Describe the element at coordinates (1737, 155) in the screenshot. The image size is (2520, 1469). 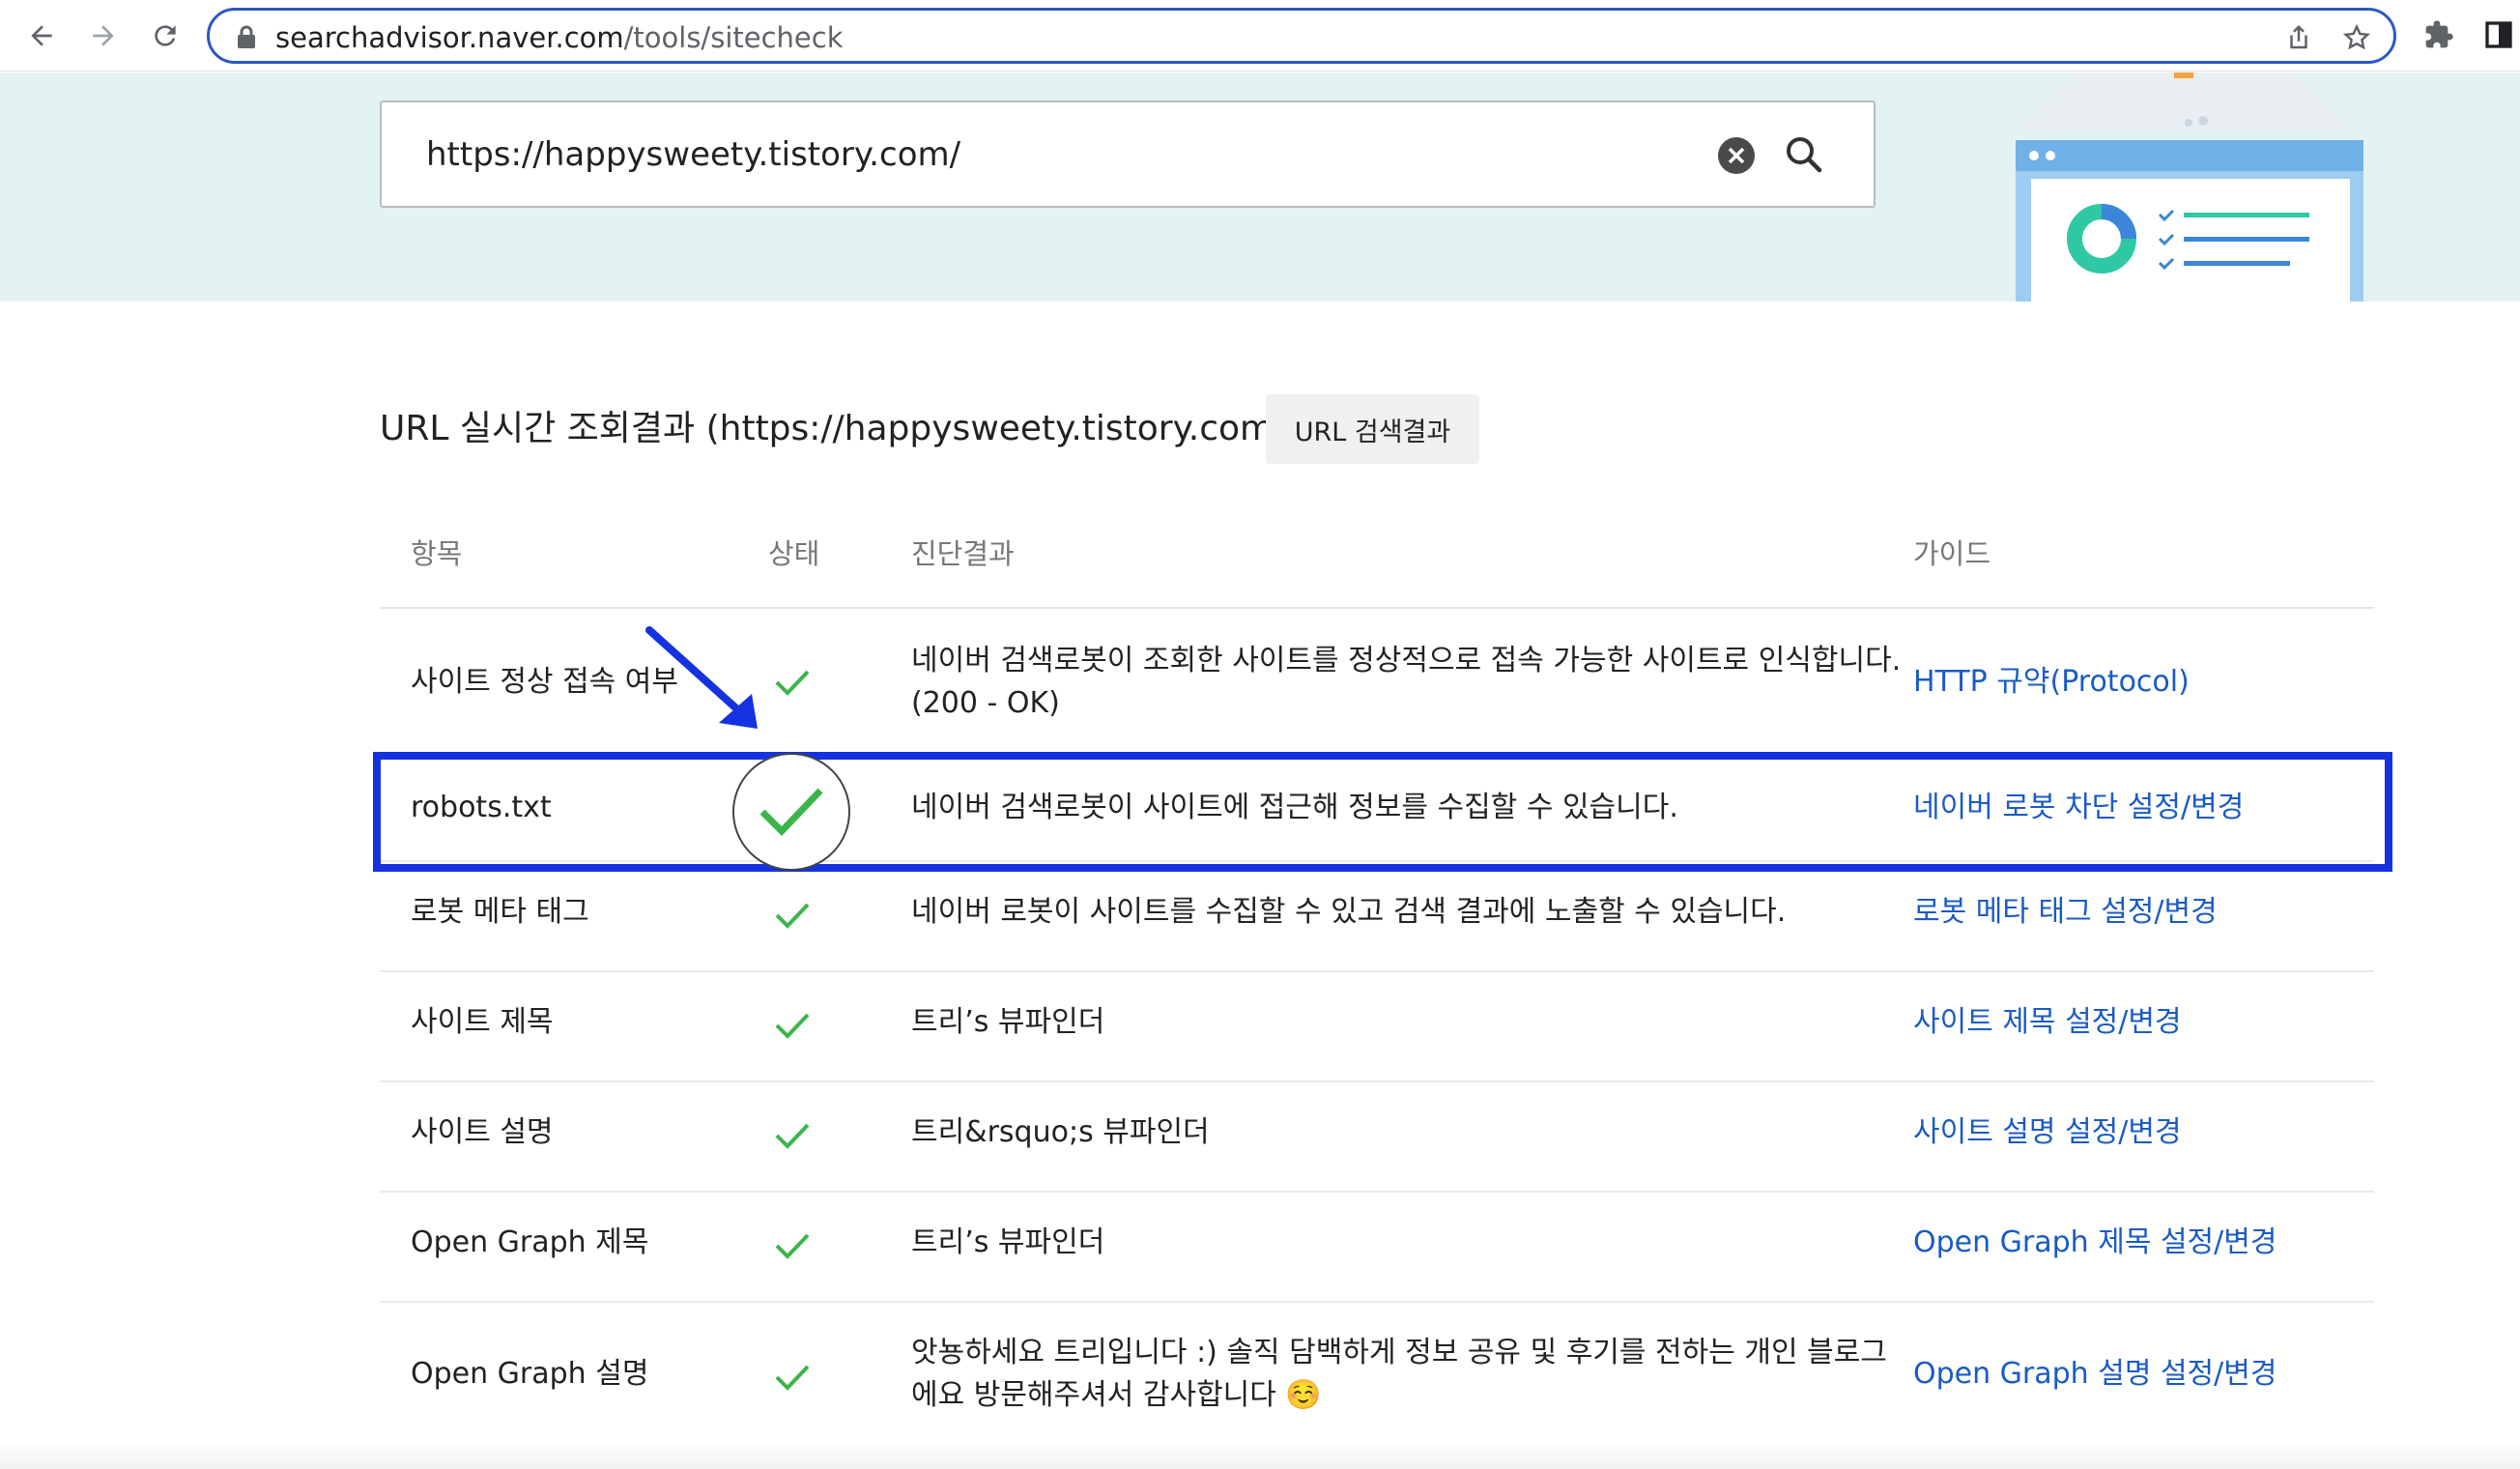
I see `clear-icon` at that location.